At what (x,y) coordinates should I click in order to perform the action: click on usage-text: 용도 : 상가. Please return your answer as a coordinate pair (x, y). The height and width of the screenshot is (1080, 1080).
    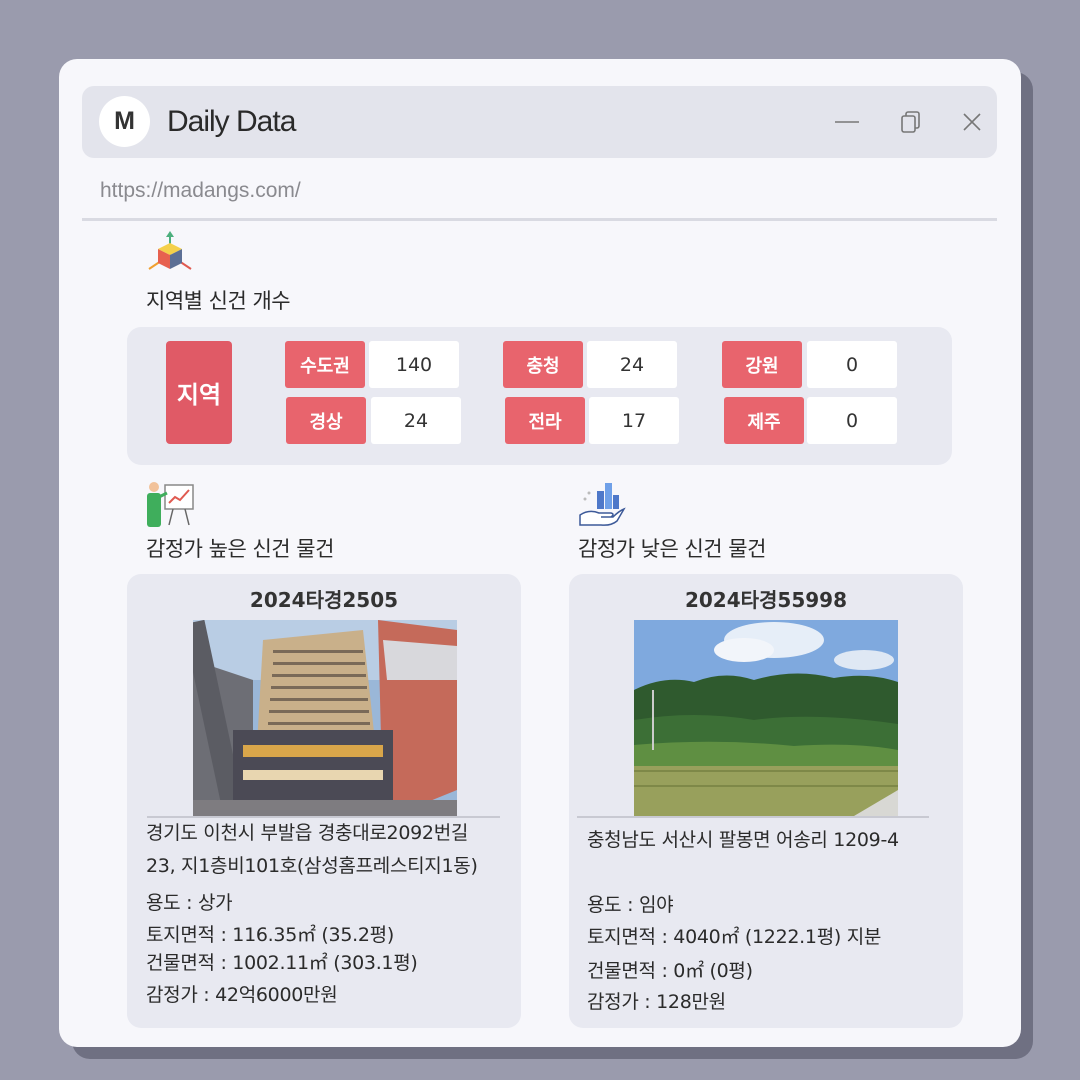
    Looking at the image, I should click on (189, 903).